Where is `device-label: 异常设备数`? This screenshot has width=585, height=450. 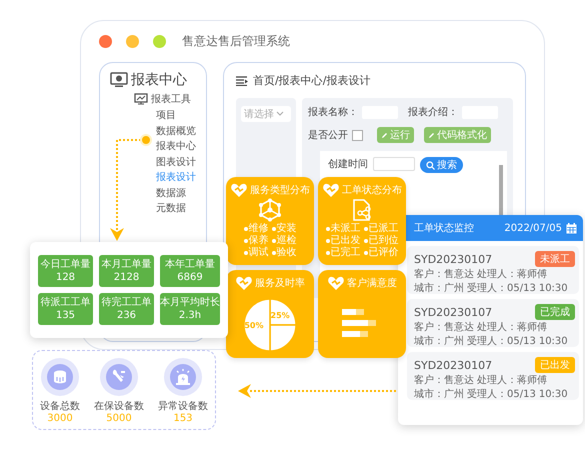
device-label: 异常设备数 is located at coordinates (183, 406).